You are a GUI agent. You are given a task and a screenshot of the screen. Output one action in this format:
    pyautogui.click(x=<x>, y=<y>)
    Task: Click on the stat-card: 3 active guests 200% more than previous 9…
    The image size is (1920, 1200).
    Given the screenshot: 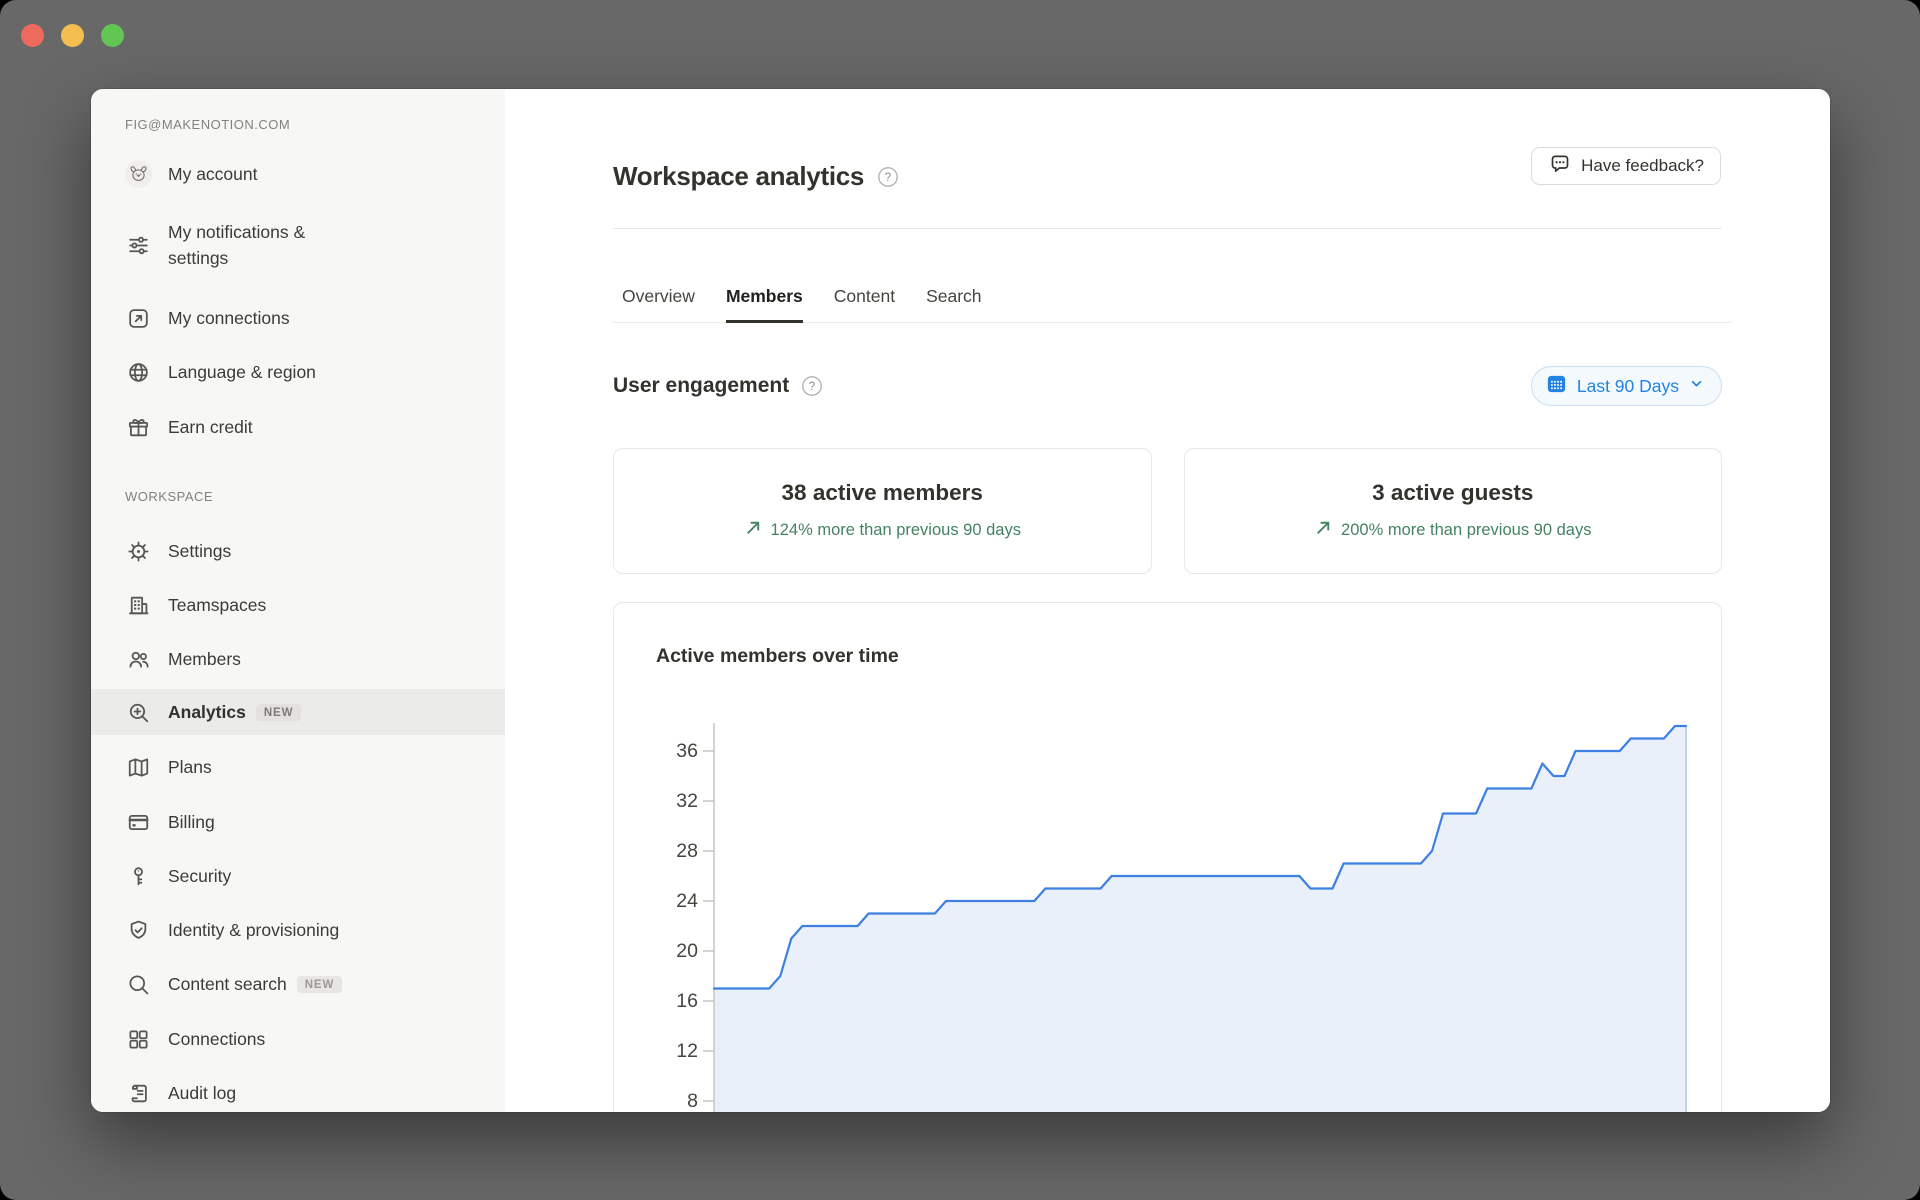 What is the action you would take?
    pyautogui.click(x=1452, y=511)
    